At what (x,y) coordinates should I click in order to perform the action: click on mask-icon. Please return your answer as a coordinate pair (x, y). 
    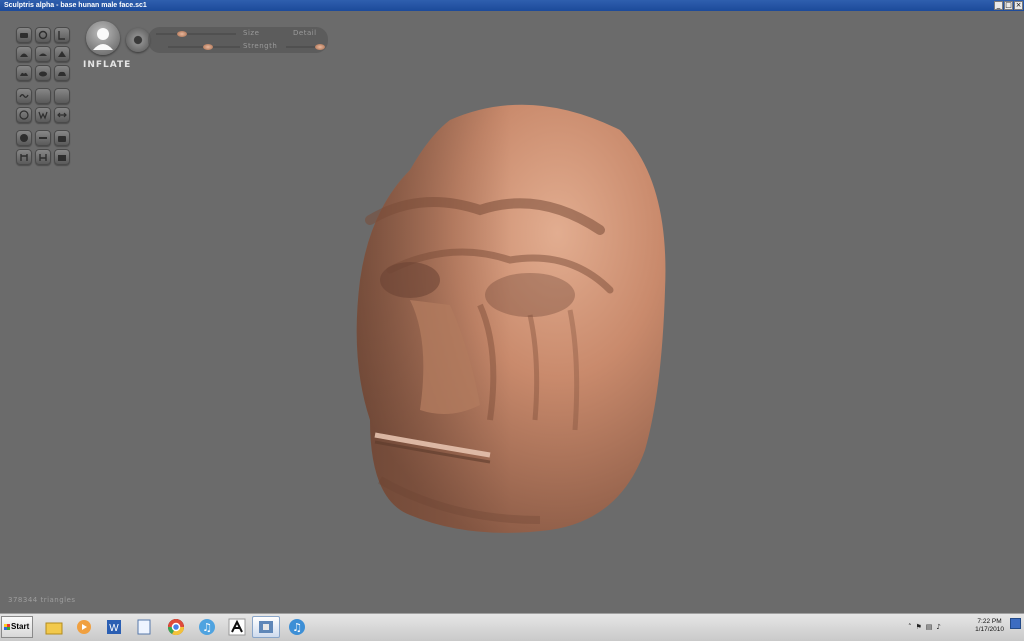
    Looking at the image, I should click on (24, 157).